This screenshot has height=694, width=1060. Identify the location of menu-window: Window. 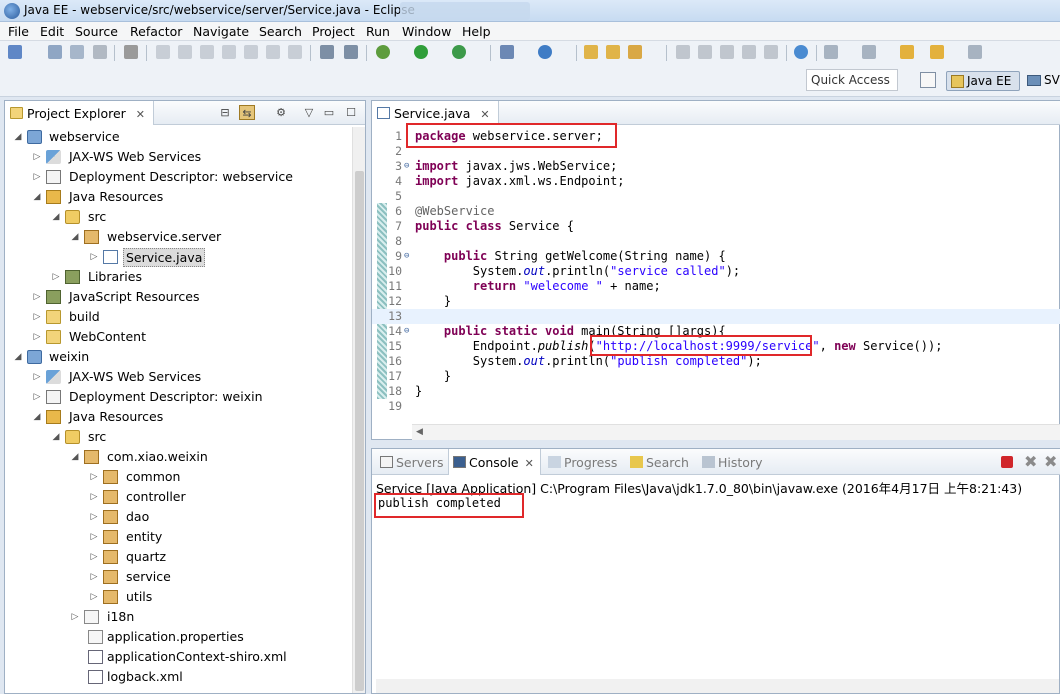
(426, 31).